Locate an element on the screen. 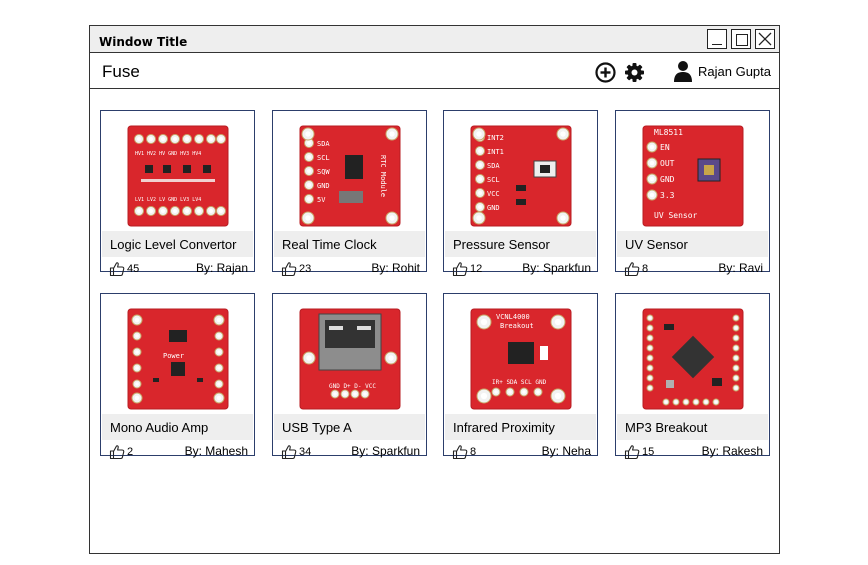 The image size is (868, 565). close-icon is located at coordinates (765, 39).